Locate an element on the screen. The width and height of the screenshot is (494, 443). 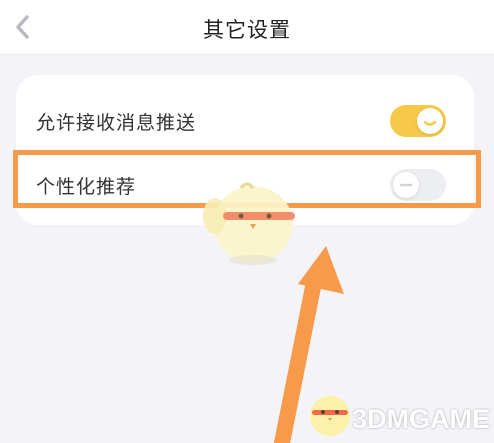
mascot-watermark-icon is located at coordinates (249, 223).